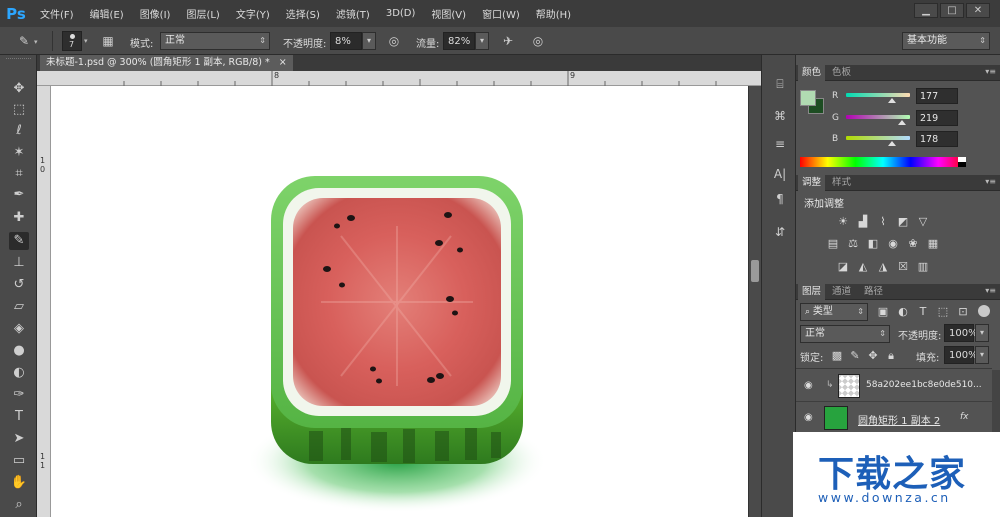 This screenshot has width=1000, height=517. I want to click on layer-filter-select: ⌕ 类型 ⇕, so click(834, 312).